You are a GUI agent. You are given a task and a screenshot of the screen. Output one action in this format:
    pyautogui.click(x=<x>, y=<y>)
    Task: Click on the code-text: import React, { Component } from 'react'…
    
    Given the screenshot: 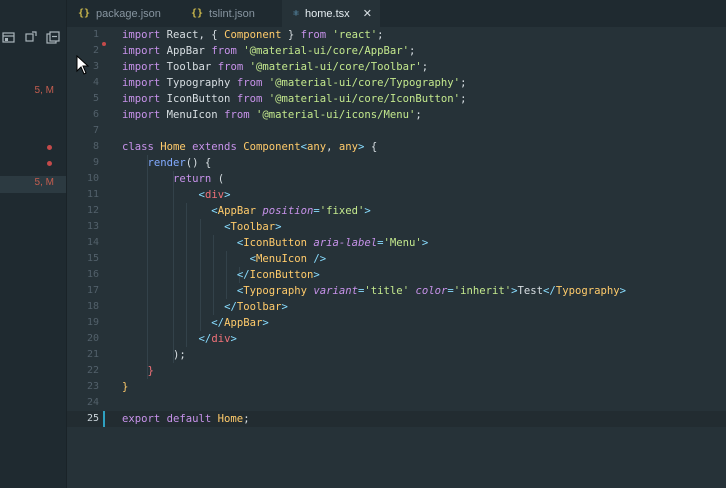 What is the action you would take?
    pyautogui.click(x=253, y=35)
    